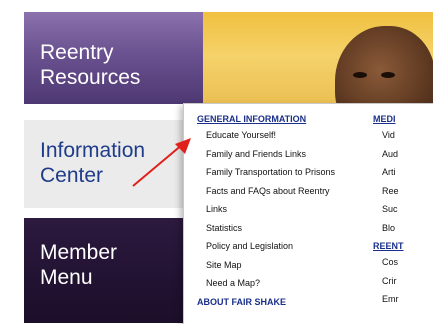  I want to click on menu-link-statistics: Statistics, so click(266, 230).